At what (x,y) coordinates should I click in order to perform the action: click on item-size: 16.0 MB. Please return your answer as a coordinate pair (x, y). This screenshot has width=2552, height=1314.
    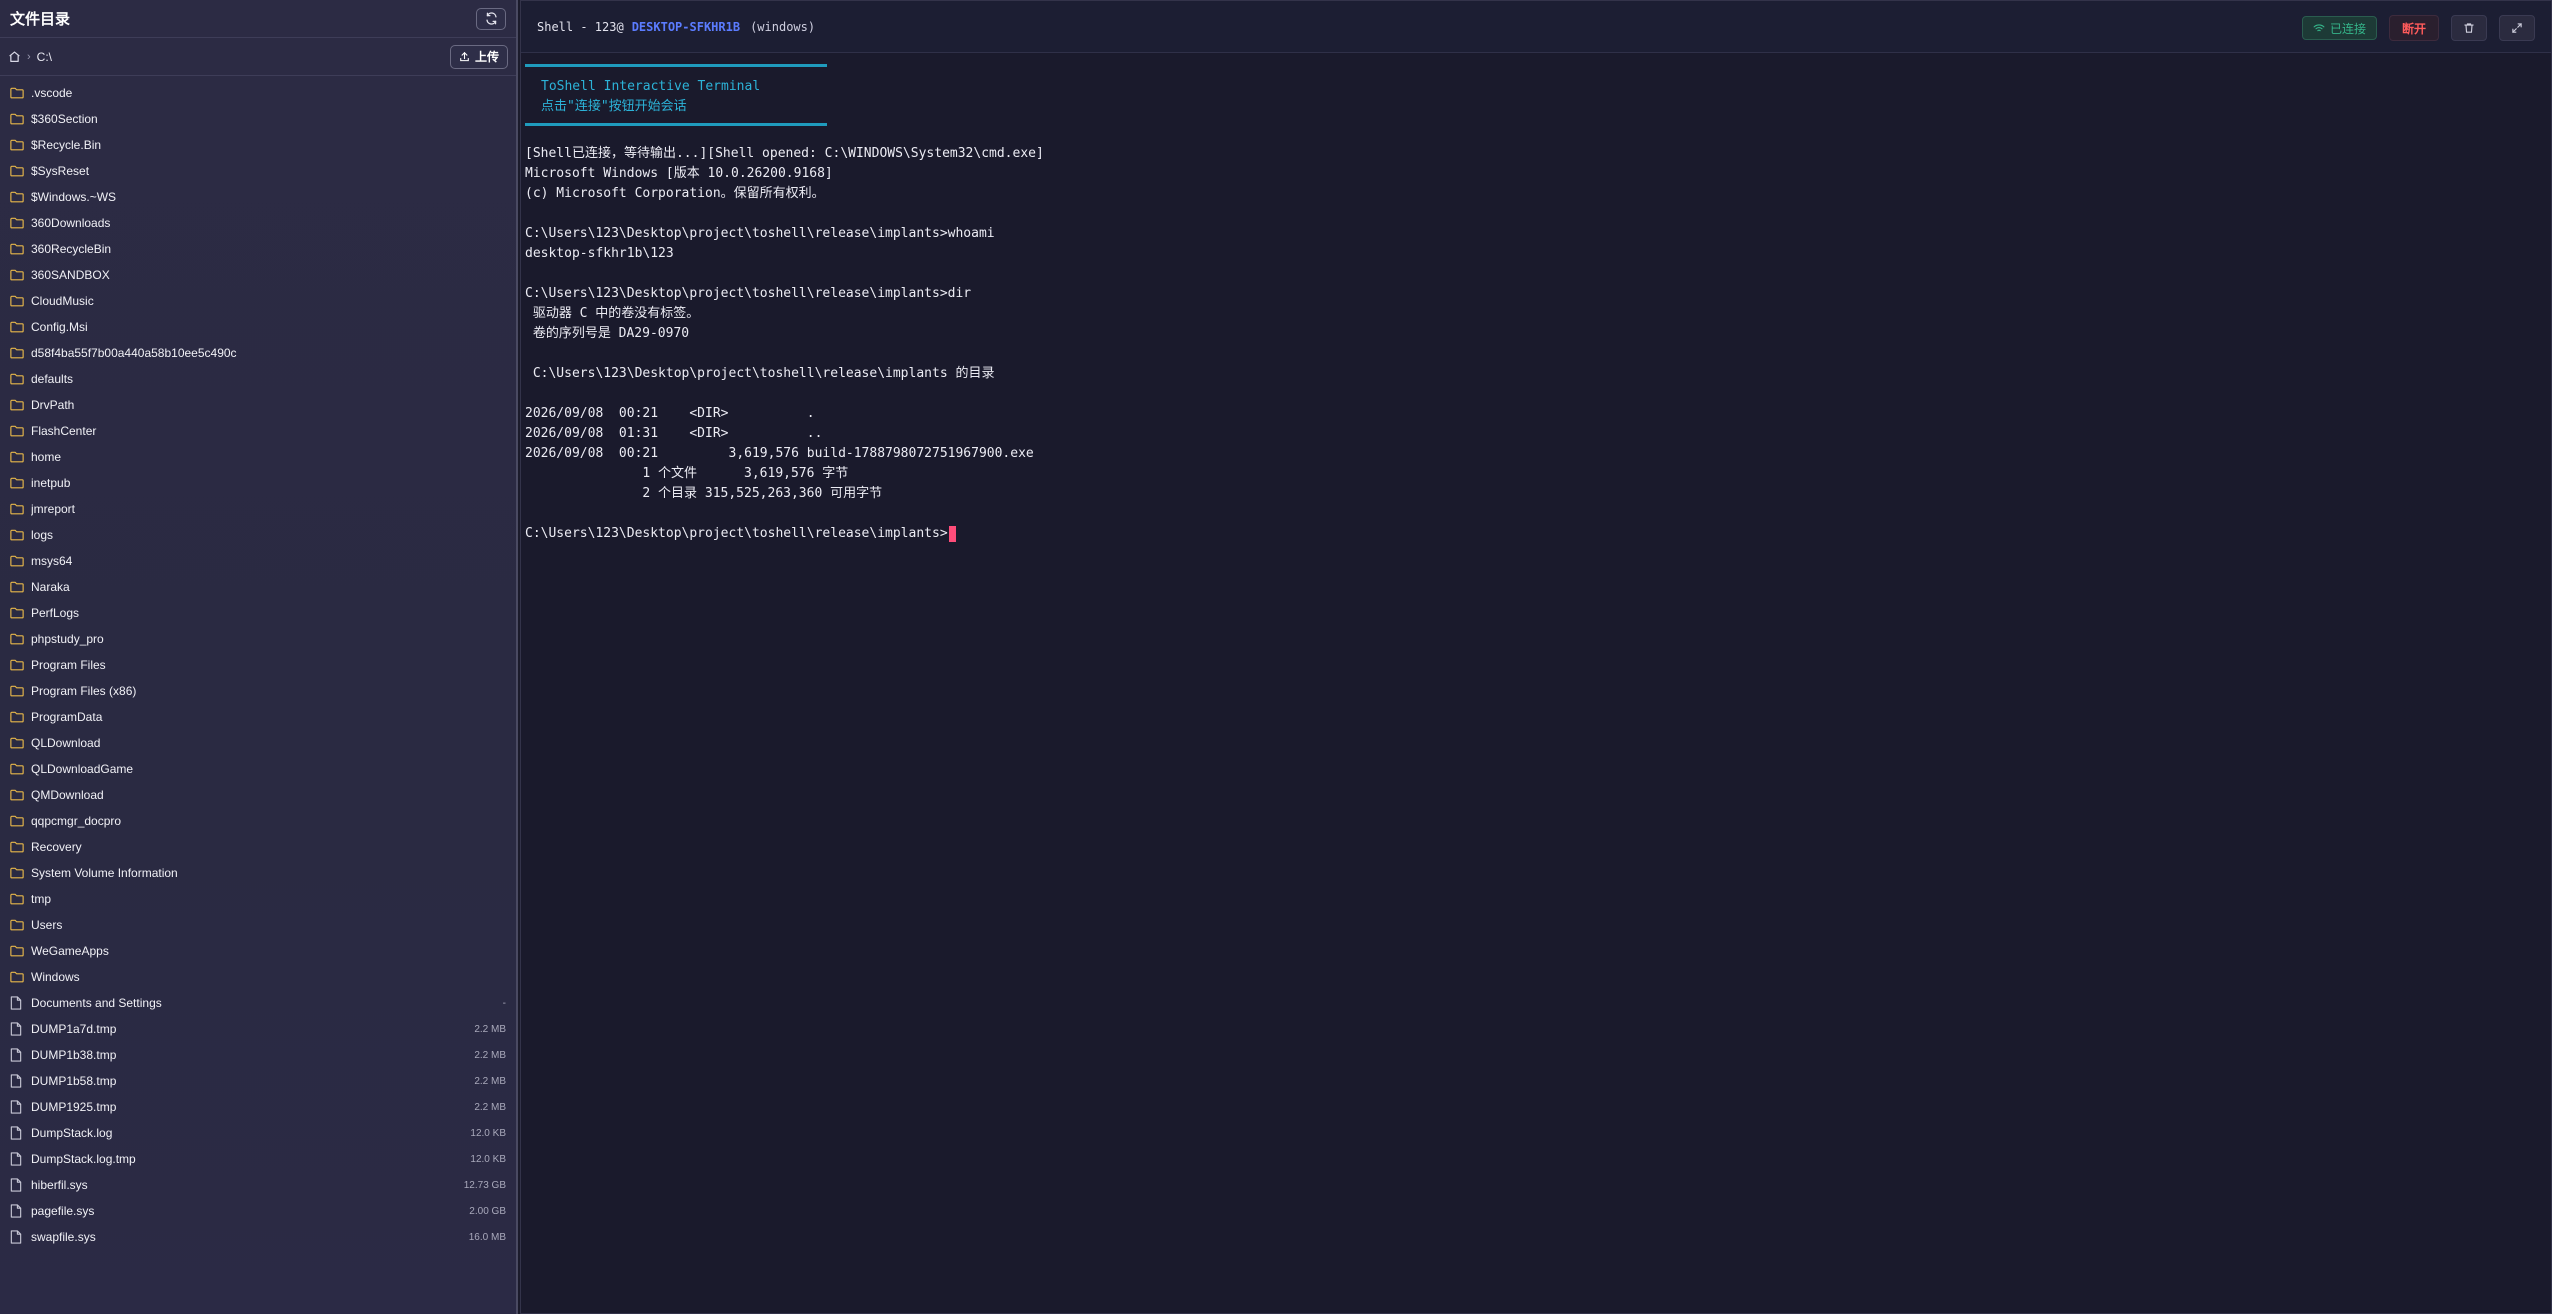
    Looking at the image, I should click on (487, 1237).